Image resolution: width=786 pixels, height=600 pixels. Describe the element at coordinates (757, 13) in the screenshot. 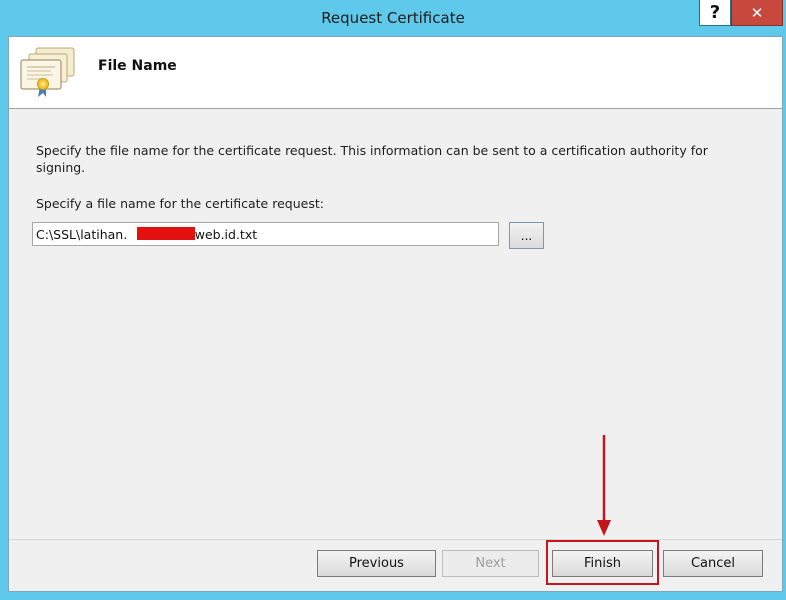

I see `close-button: ✕` at that location.